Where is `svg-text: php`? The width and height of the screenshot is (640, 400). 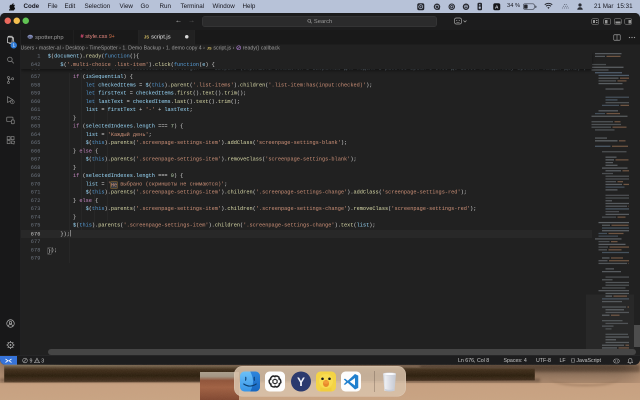
svg-text: php is located at coordinates (30, 37).